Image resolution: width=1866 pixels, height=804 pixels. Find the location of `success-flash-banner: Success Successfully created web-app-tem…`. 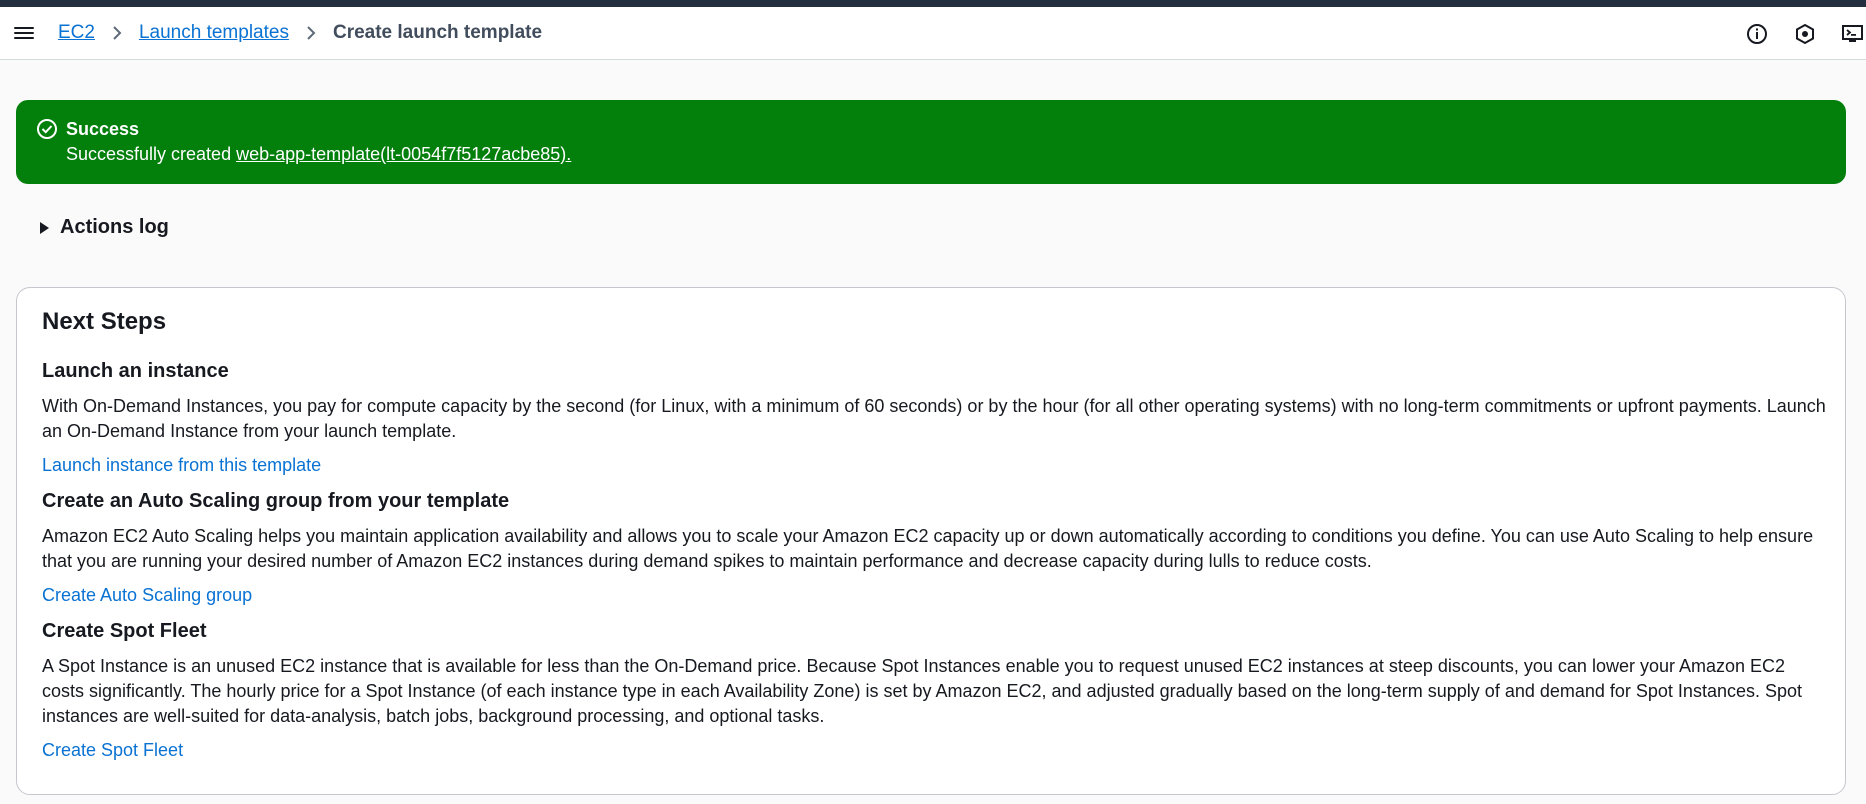

success-flash-banner: Success Successfully created web-app-tem… is located at coordinates (931, 142).